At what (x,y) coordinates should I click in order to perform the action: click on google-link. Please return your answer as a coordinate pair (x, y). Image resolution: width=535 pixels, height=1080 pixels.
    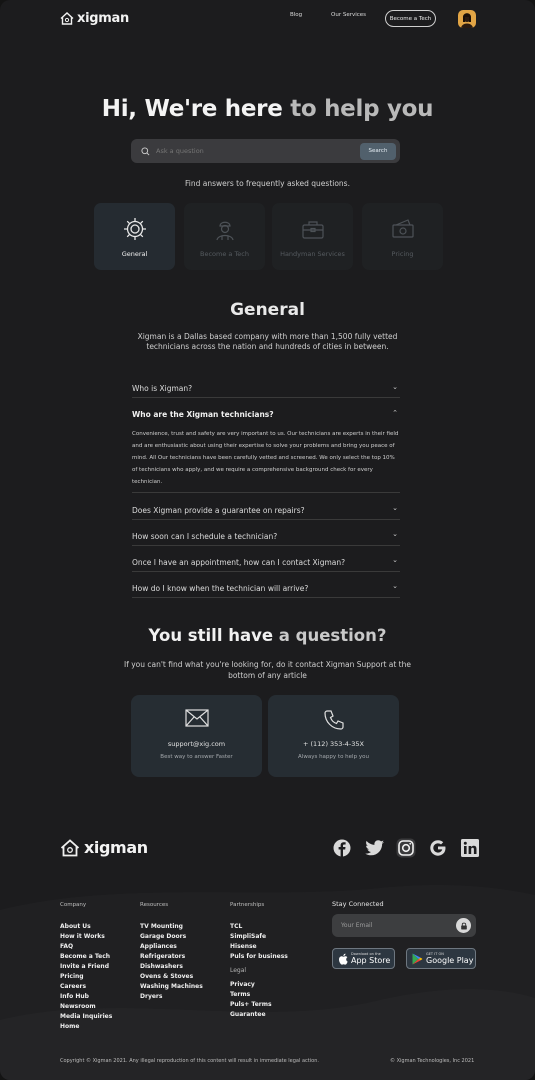
    Looking at the image, I should click on (438, 848).